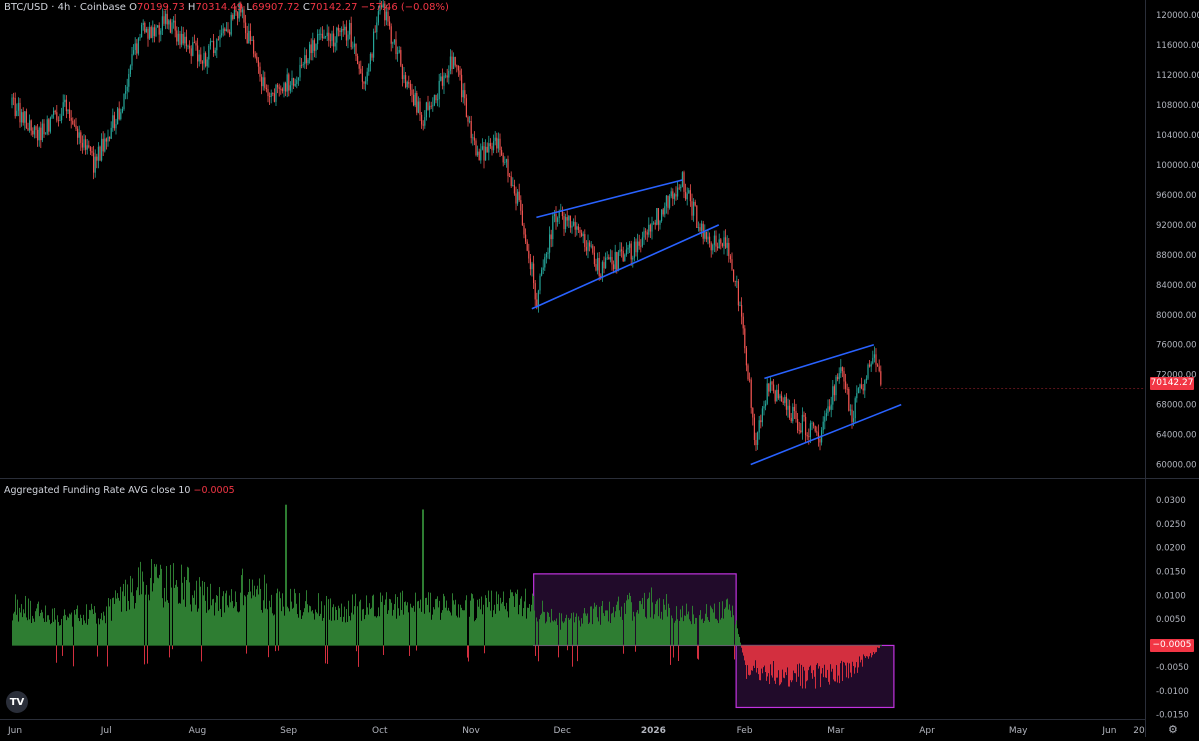 This screenshot has width=1199, height=741. What do you see at coordinates (1172, 383) in the screenshot?
I see `last-price-tag: 70142.27` at bounding box center [1172, 383].